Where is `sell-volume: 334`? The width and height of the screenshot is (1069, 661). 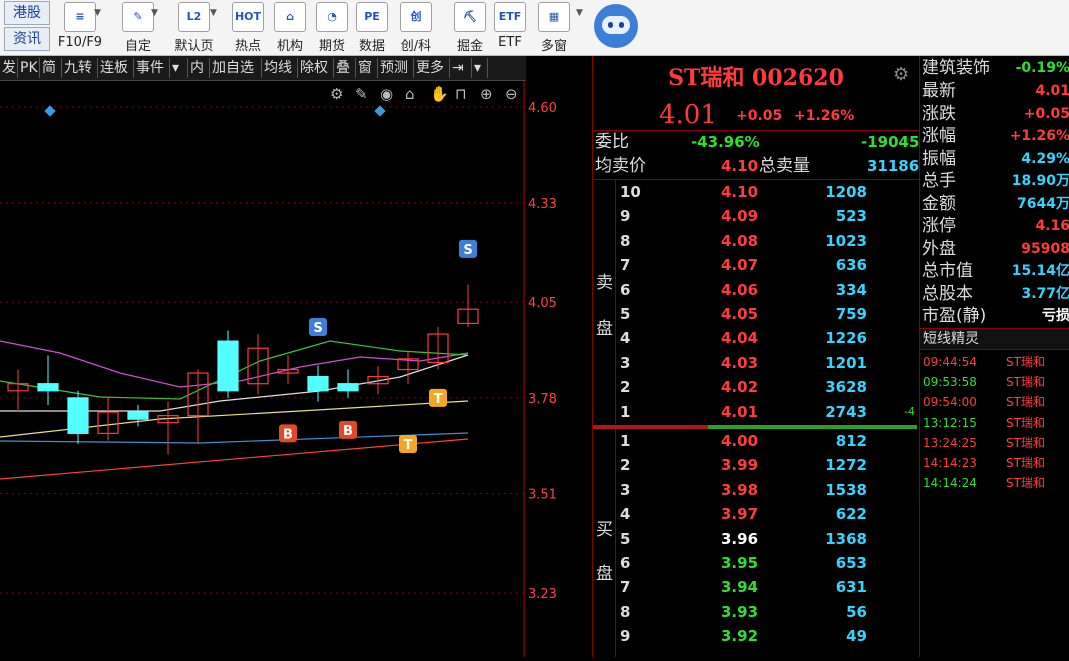
sell-volume: 334 is located at coordinates (851, 289).